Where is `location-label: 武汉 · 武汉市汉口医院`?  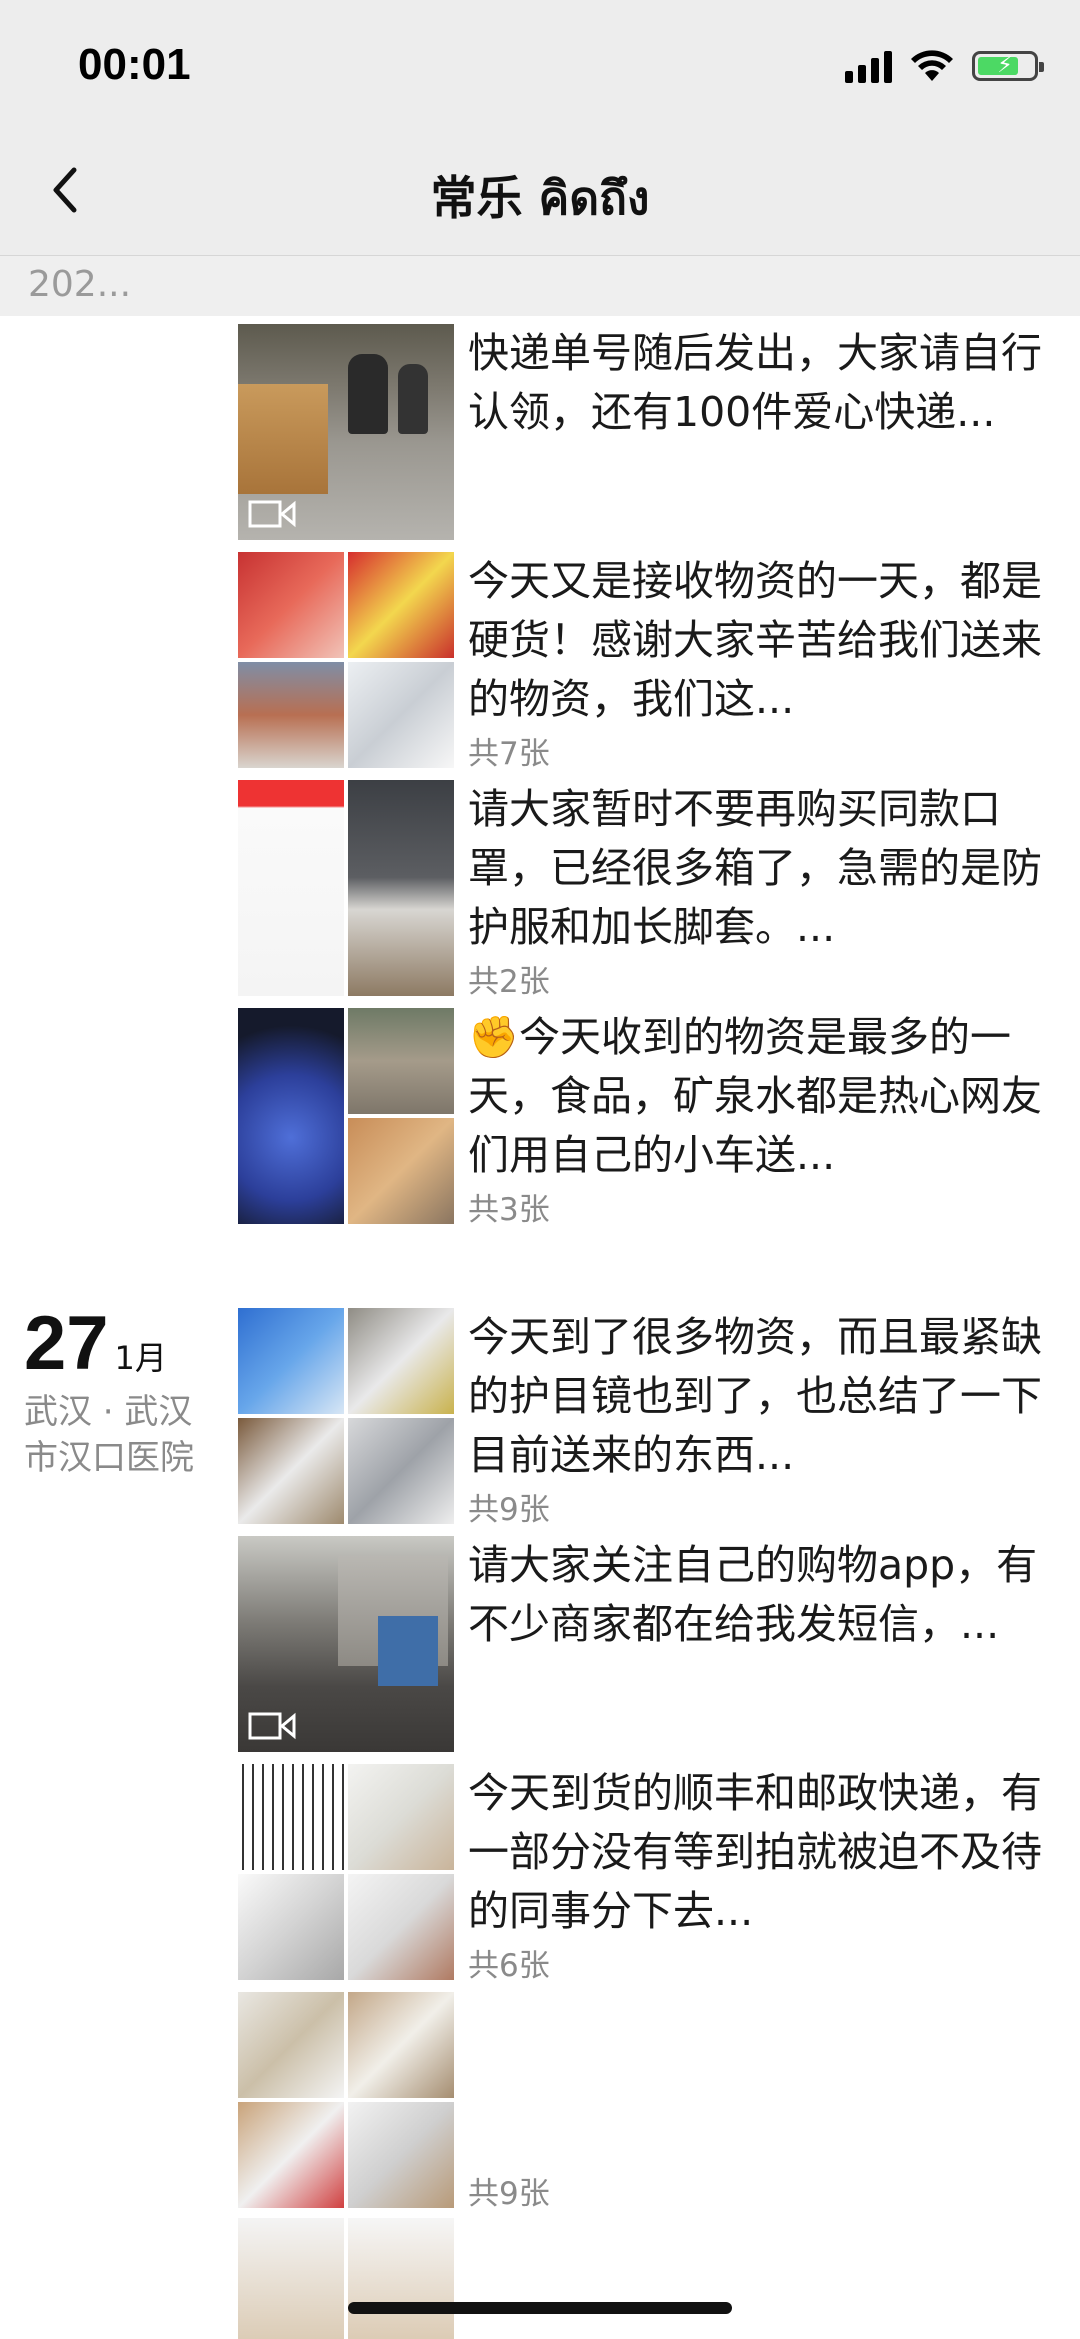 location-label: 武汉 · 武汉市汉口医院 is located at coordinates (109, 1435).